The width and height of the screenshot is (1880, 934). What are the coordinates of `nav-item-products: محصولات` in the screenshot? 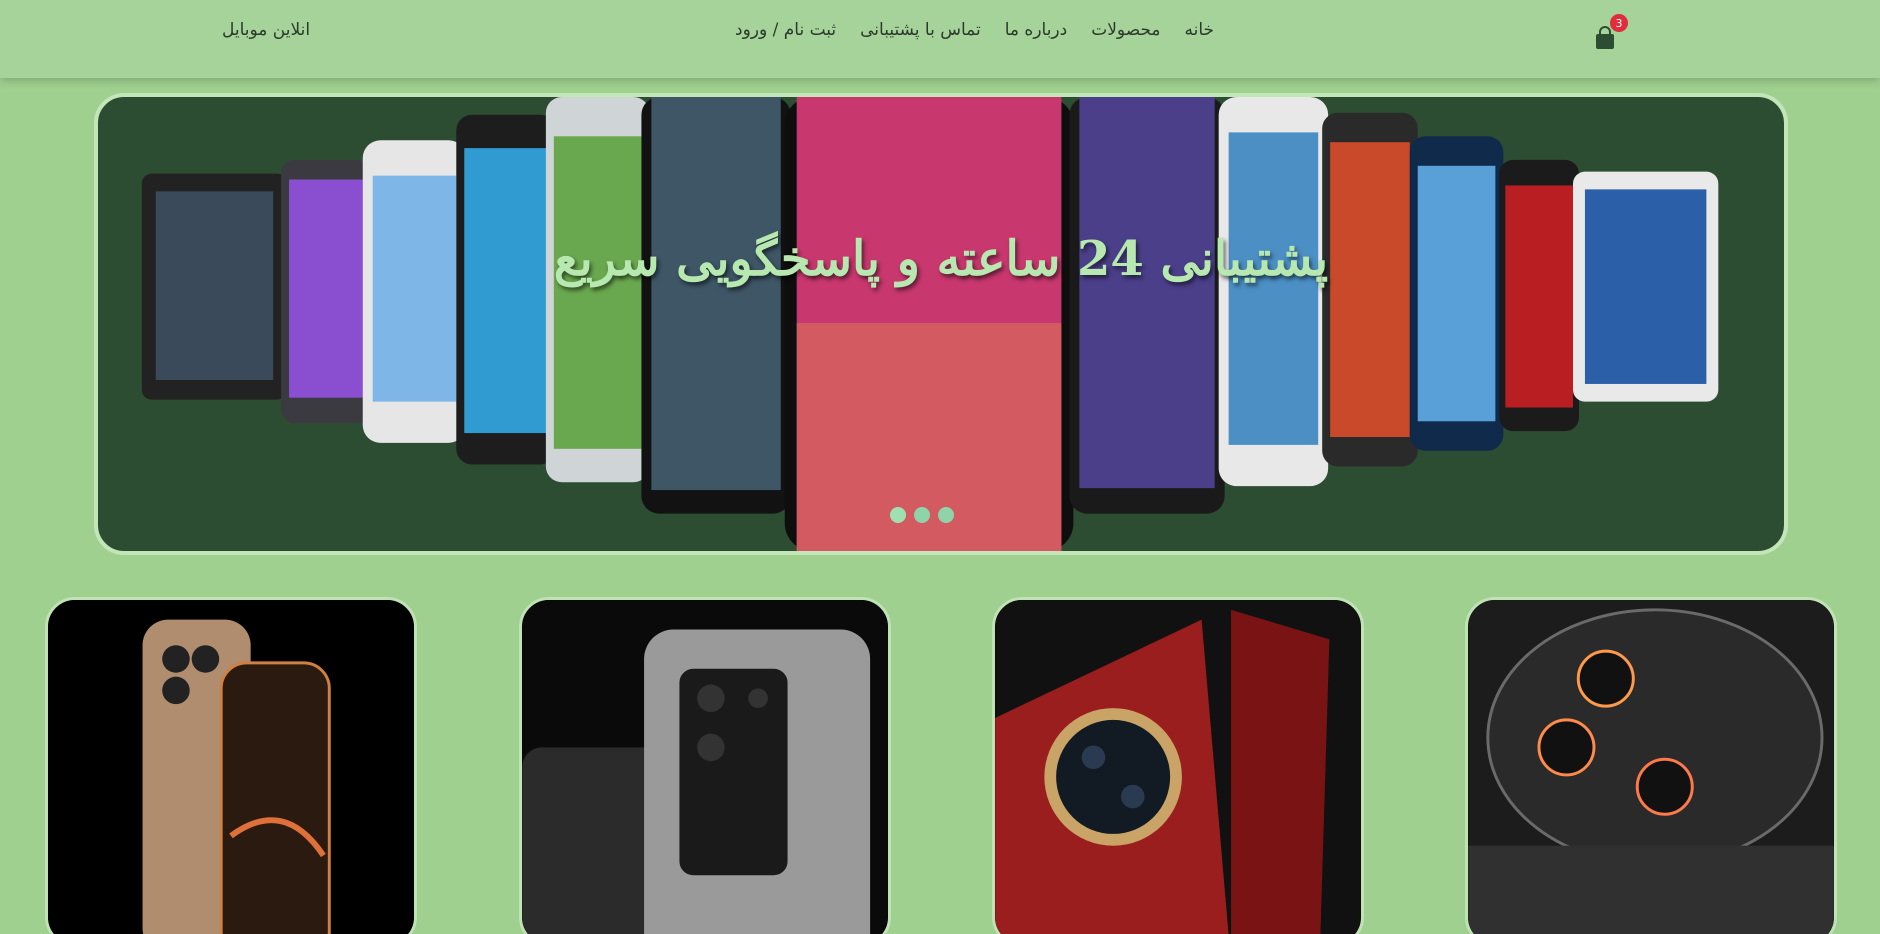 It's located at (1125, 30).